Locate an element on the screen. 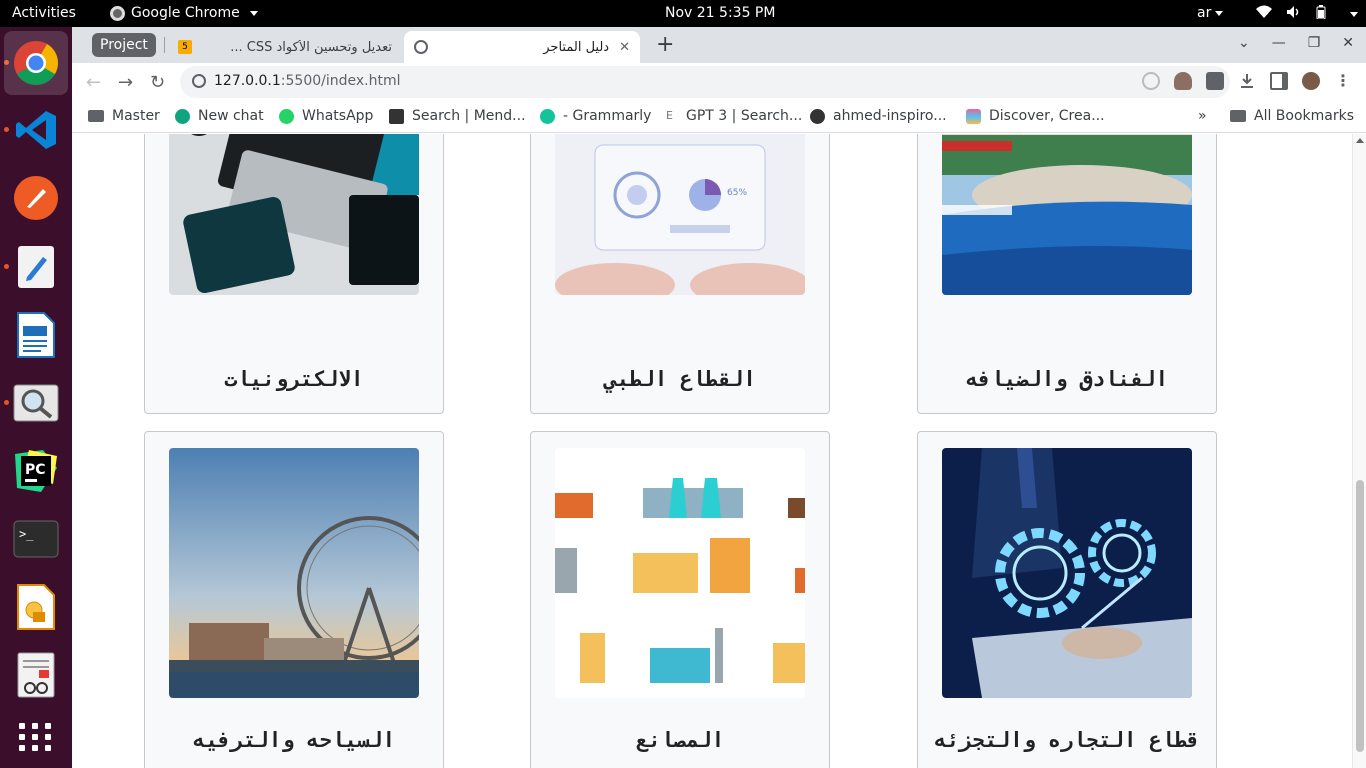 The height and width of the screenshot is (768, 1366). app-menu: Google Chrome is located at coordinates (184, 13).